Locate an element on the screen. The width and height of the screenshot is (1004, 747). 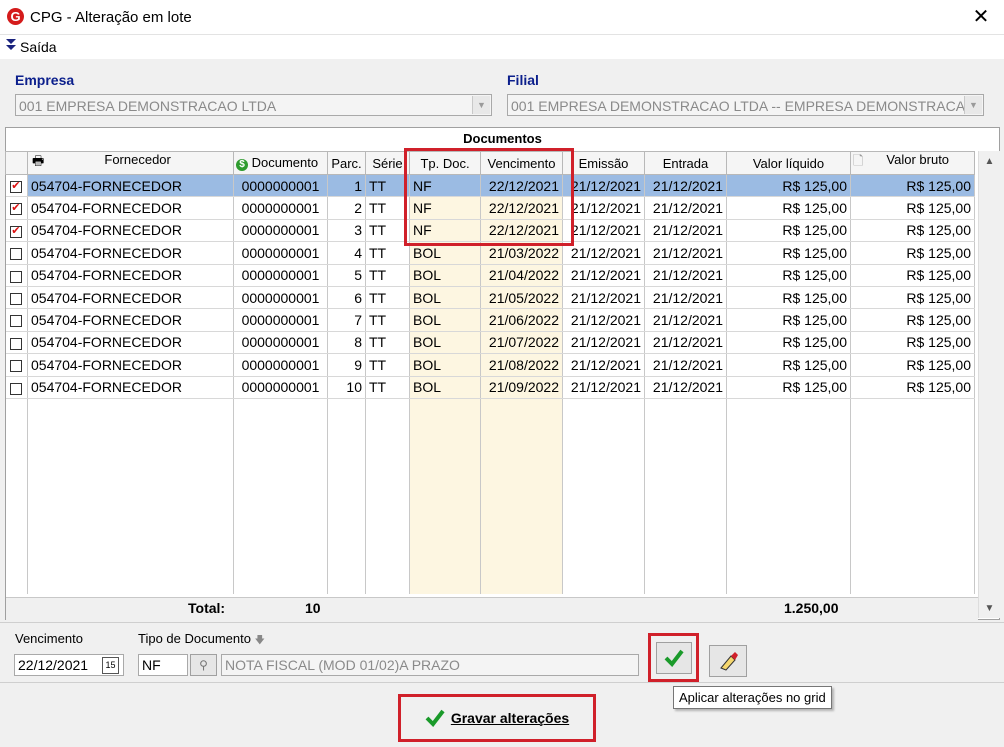
tipo-documento-code-input: NF is located at coordinates (163, 665).